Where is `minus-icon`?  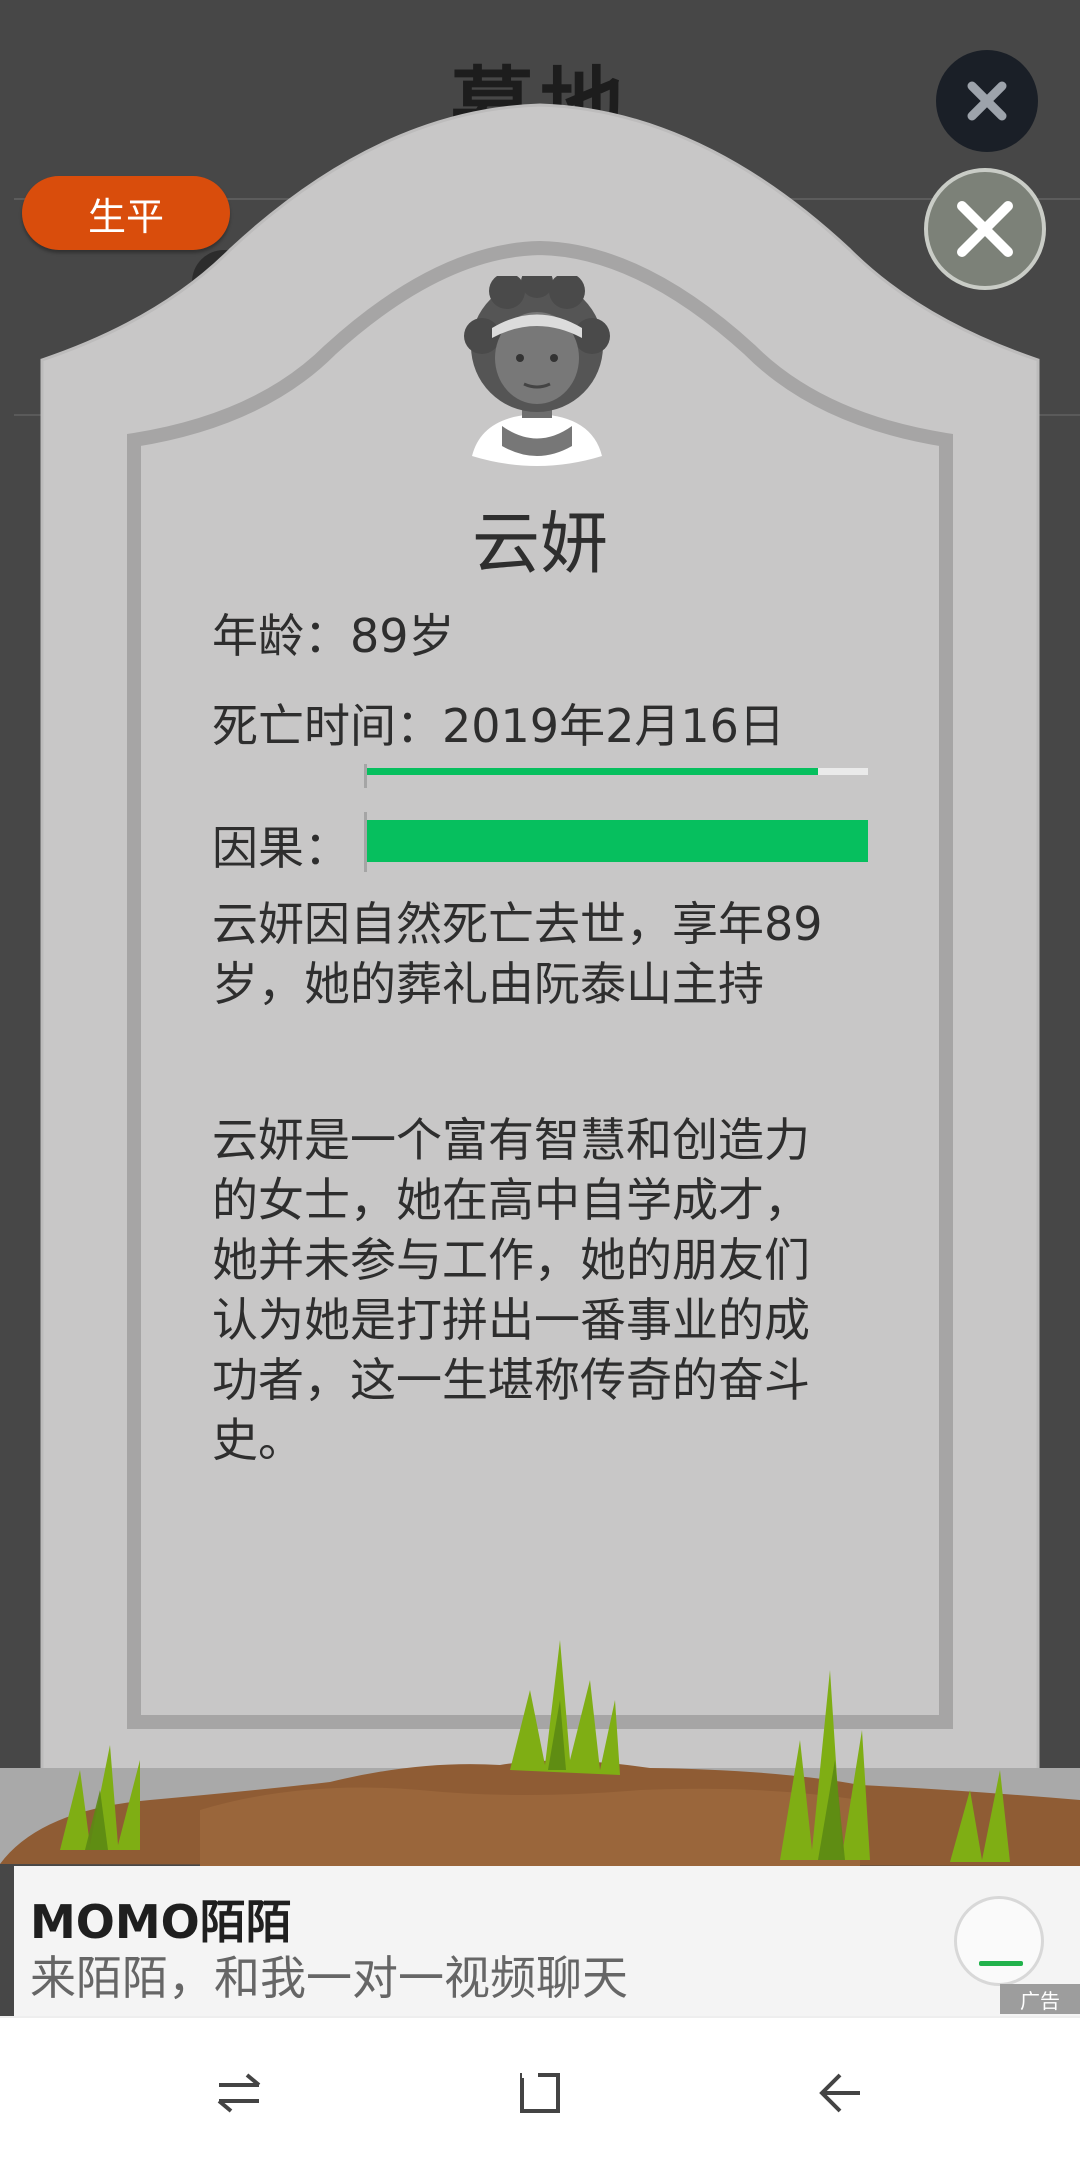
minus-icon is located at coordinates (1001, 1963).